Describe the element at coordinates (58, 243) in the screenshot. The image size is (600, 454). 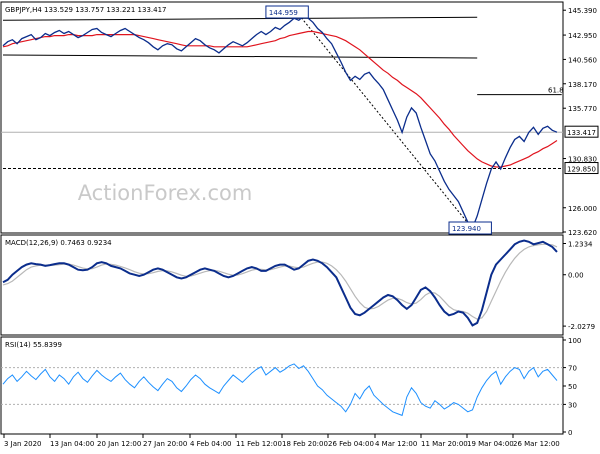
I see `macd-panel-title: MACD(12,26,9) 0.7463 0.9234` at that location.